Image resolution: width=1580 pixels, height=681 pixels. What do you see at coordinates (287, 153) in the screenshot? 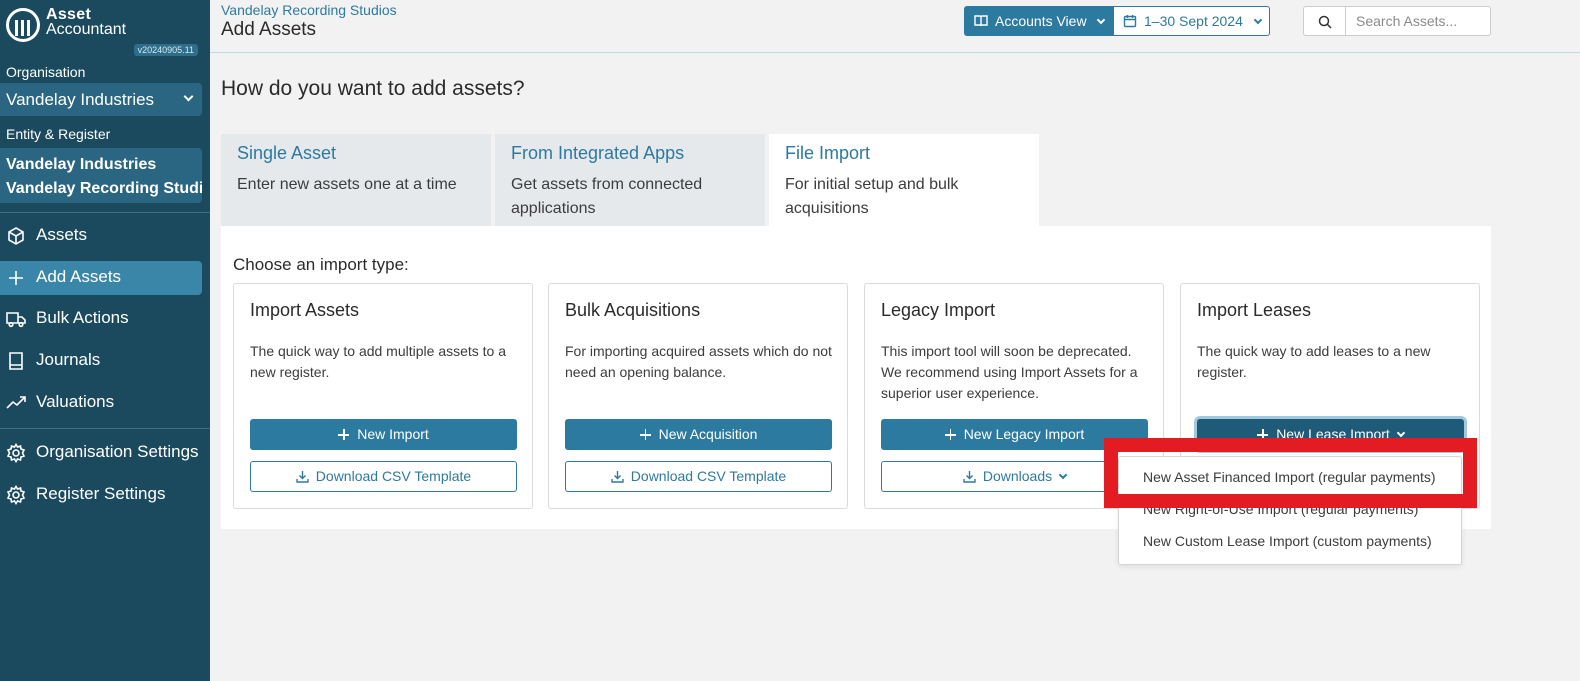
I see `tab-title: Single Asset` at bounding box center [287, 153].